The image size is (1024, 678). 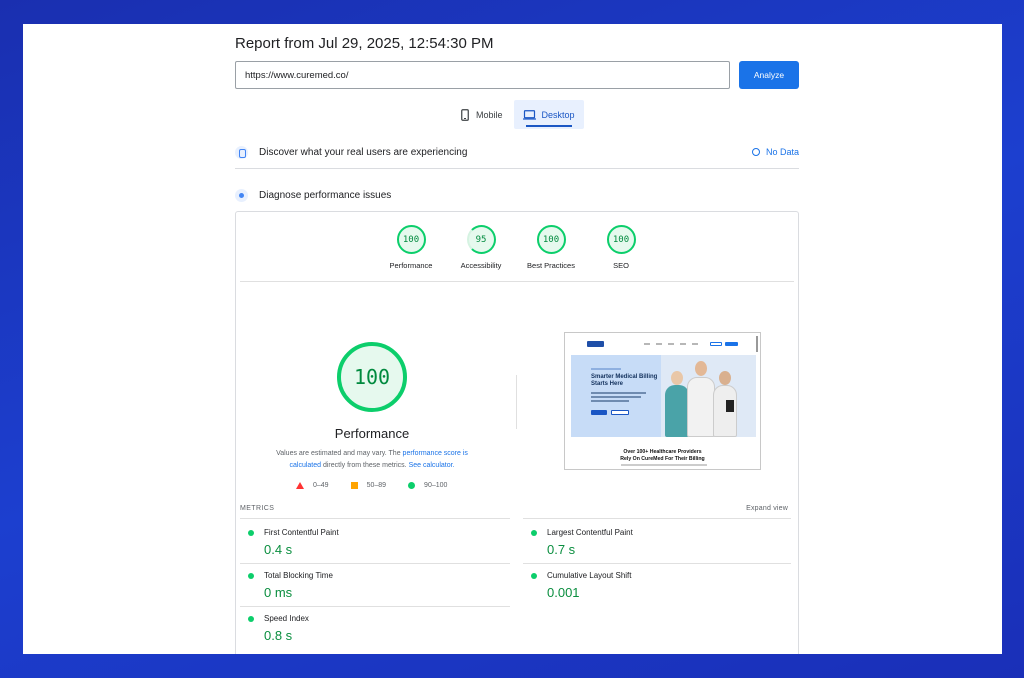 I want to click on lab-data-icon, so click(x=241, y=195).